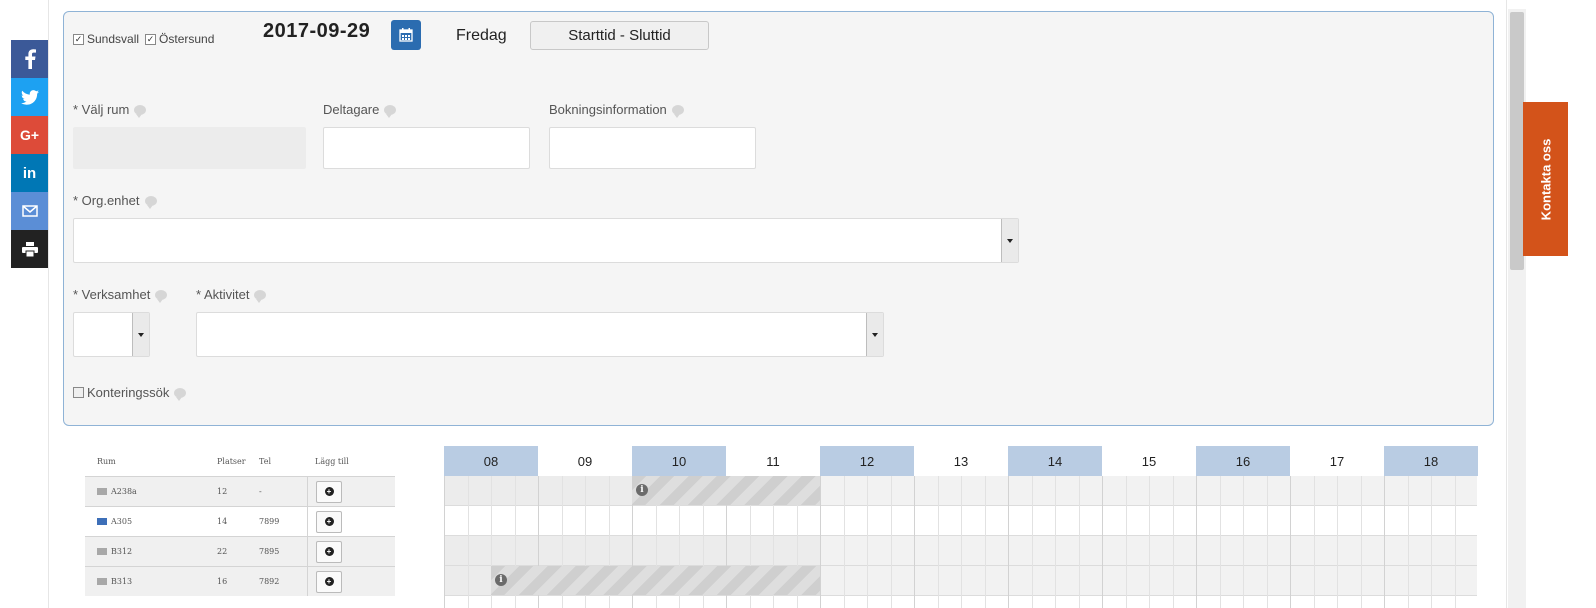  I want to click on participants-label-text: Deltagare, so click(351, 109).